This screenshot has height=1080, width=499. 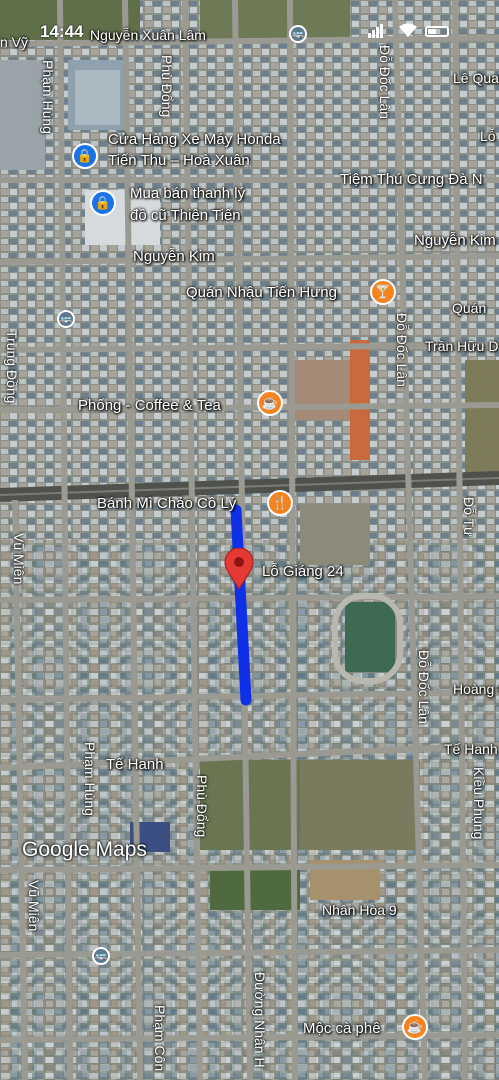 What do you see at coordinates (239, 568) in the screenshot?
I see `location-pin-icon` at bounding box center [239, 568].